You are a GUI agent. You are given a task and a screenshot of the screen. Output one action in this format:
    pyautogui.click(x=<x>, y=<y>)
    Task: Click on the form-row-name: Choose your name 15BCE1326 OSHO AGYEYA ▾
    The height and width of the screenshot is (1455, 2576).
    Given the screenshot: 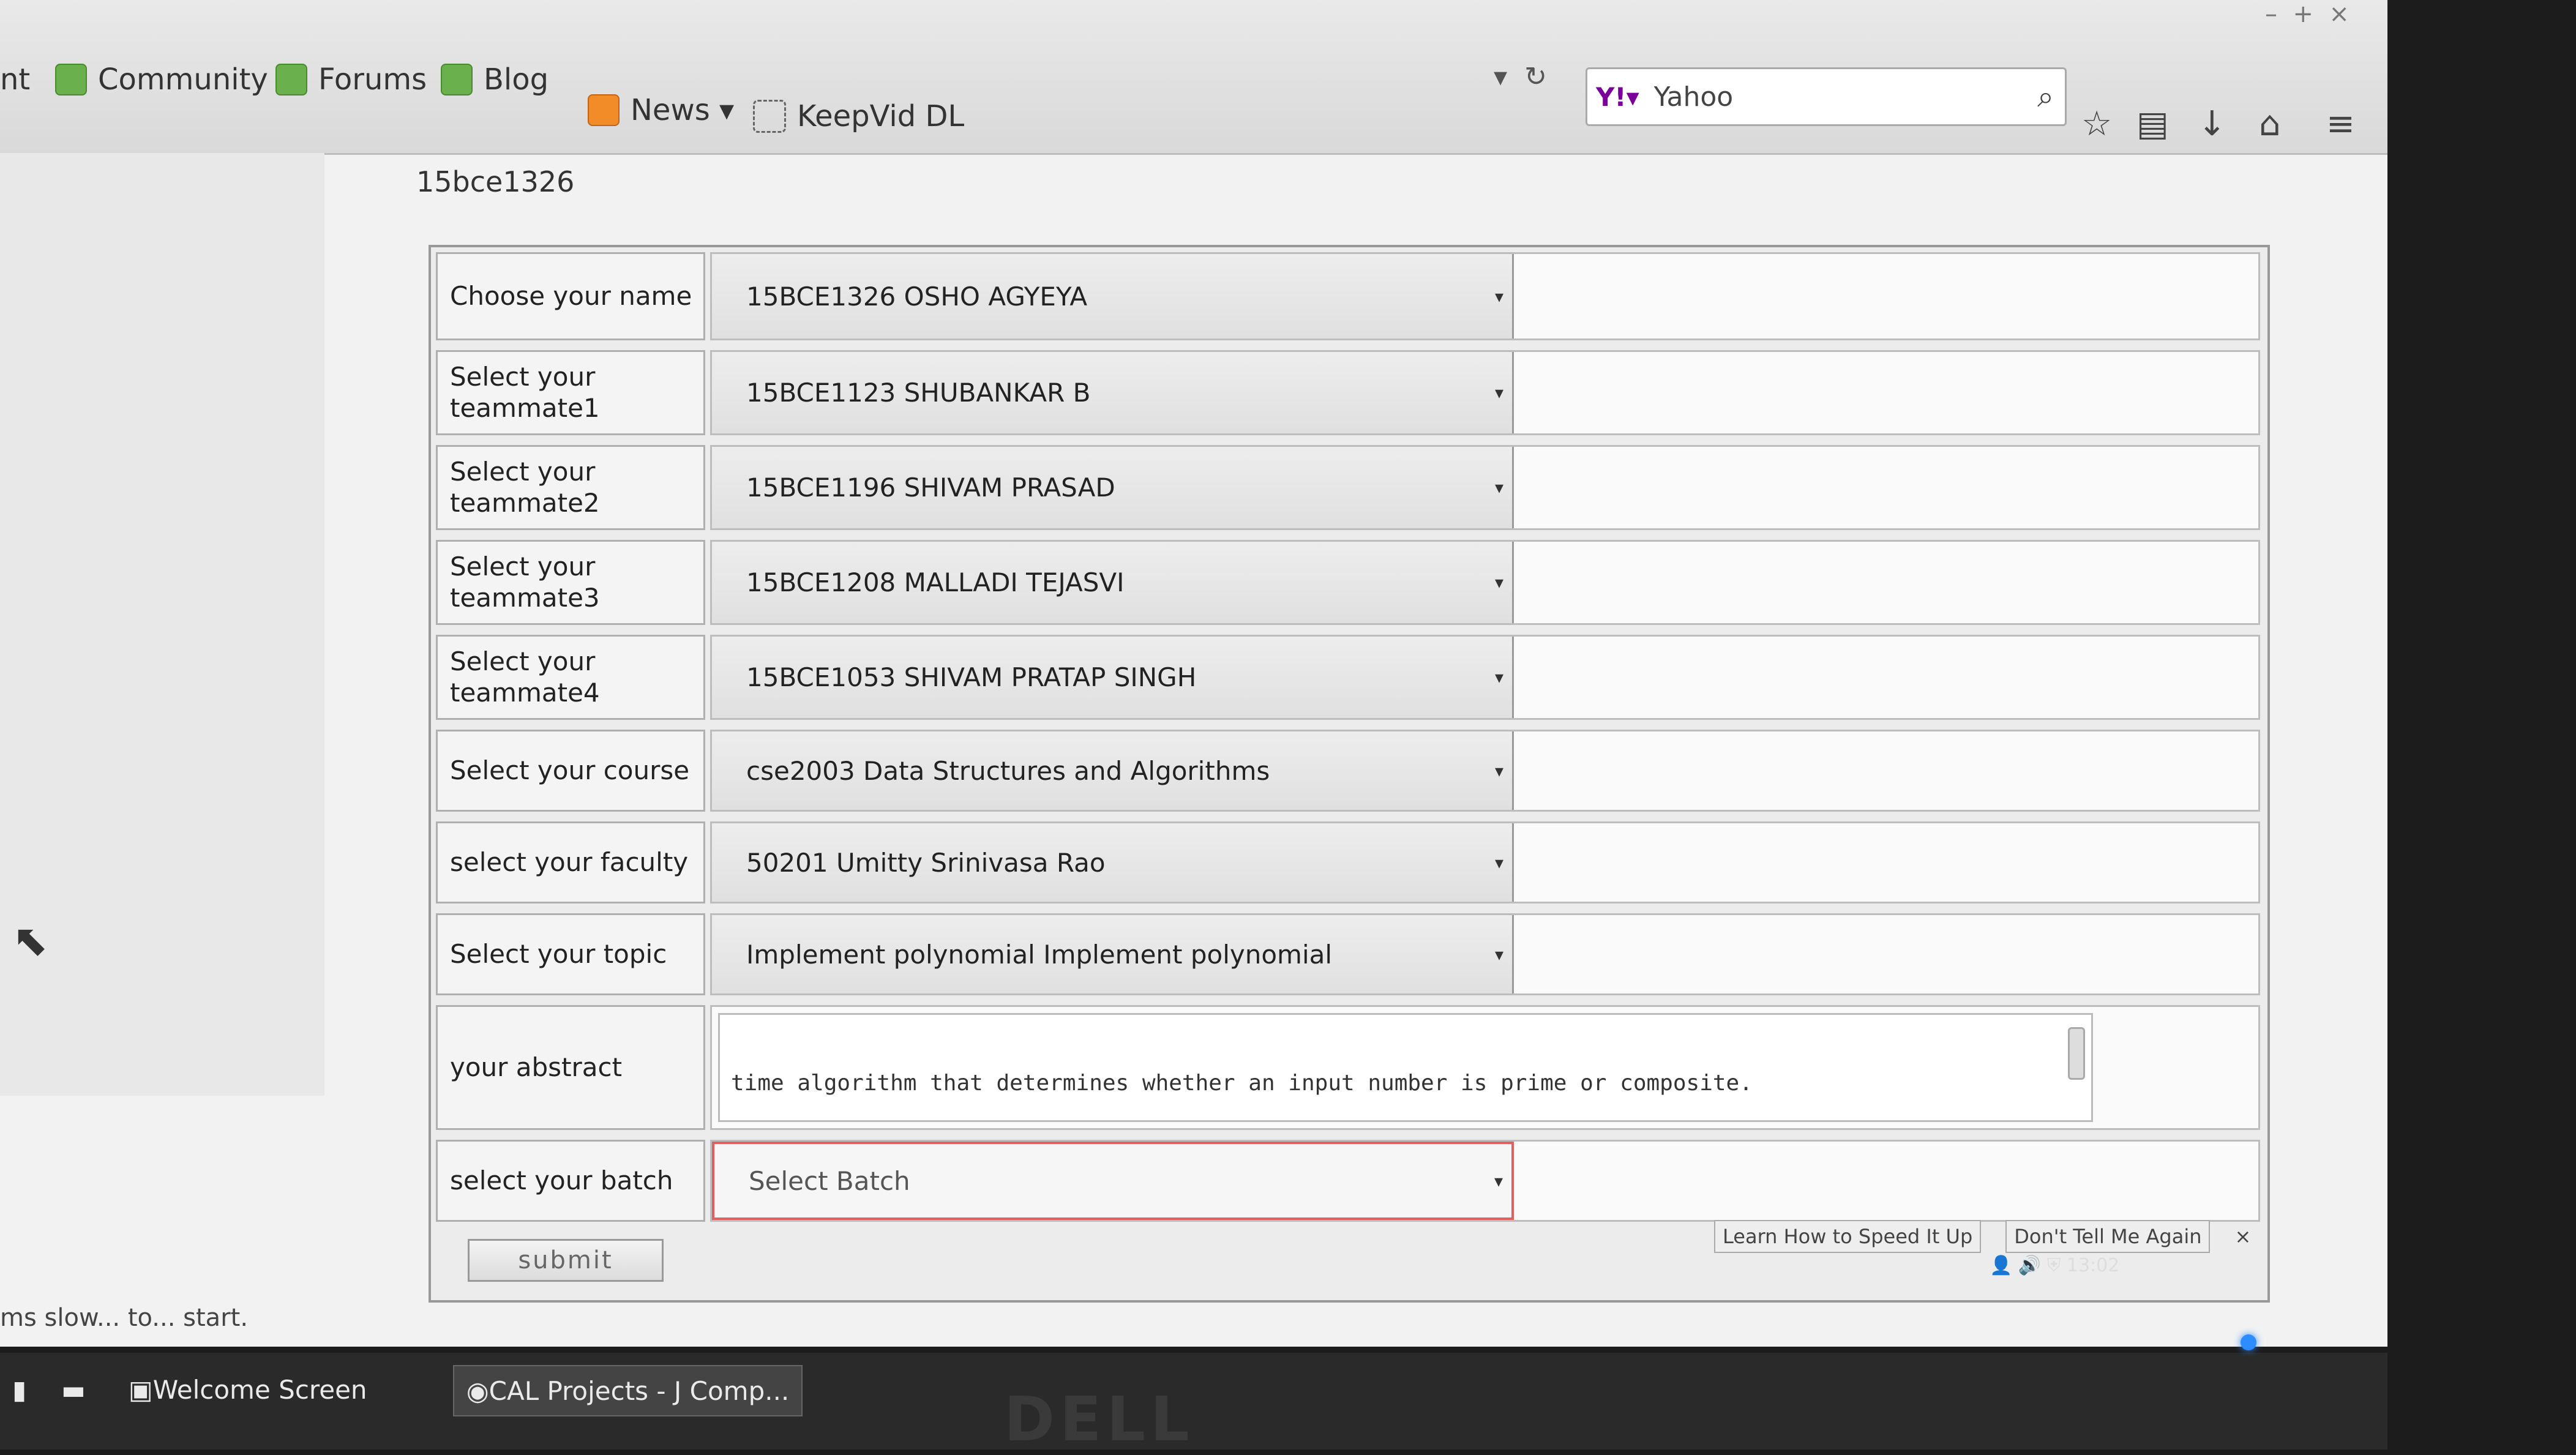 What is the action you would take?
    pyautogui.click(x=1348, y=296)
    